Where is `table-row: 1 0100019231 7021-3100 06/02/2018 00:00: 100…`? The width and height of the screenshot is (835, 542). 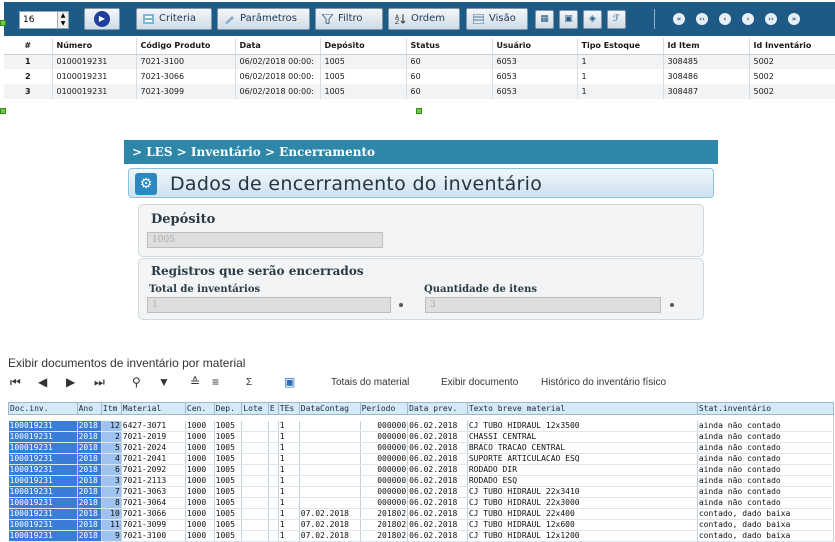
table-row: 1 0100019231 7021-3100 06/02/2018 00:00: 100… is located at coordinates (419, 61).